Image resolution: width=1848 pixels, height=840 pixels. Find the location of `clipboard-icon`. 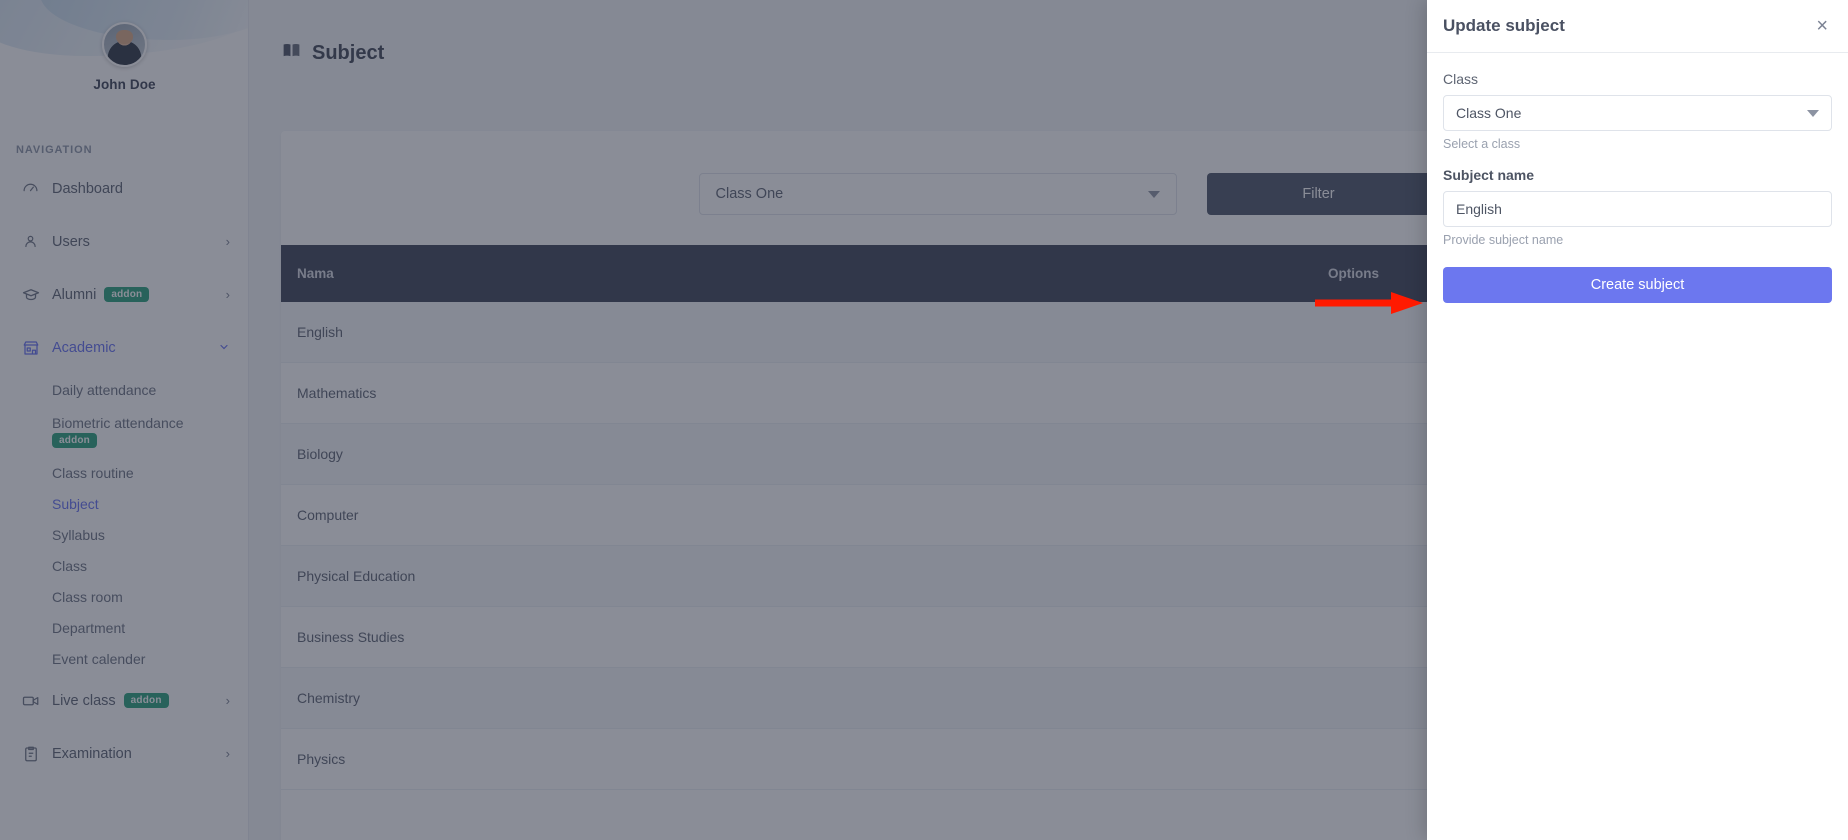

clipboard-icon is located at coordinates (37, 754).